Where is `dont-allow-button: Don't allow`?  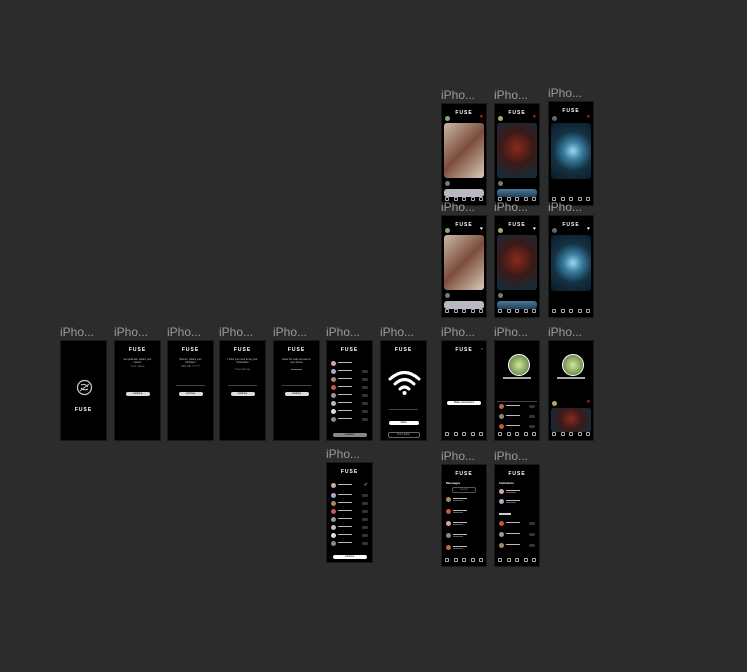 dont-allow-button: Don't allow is located at coordinates (403, 435).